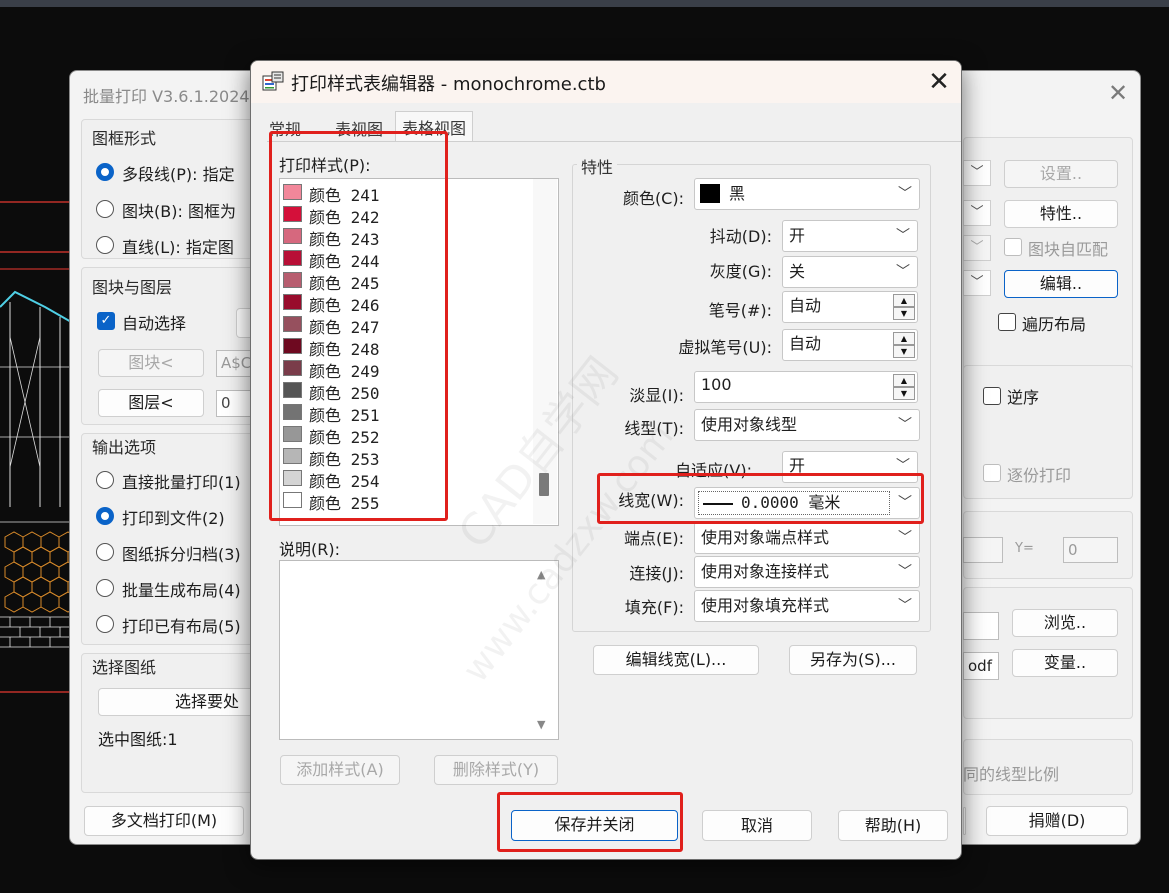 The width and height of the screenshot is (1169, 893). What do you see at coordinates (1065, 623) in the screenshot?
I see `browse-button: 浏览..` at bounding box center [1065, 623].